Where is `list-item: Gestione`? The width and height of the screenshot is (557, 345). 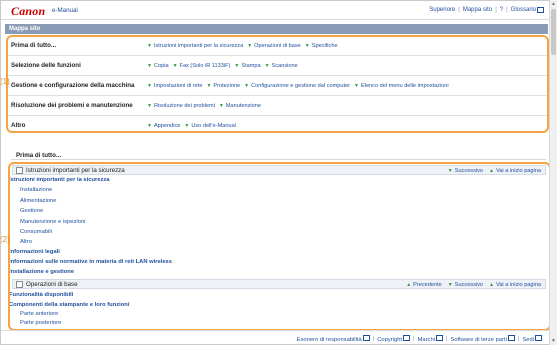
list-item: Gestione is located at coordinates (31, 211).